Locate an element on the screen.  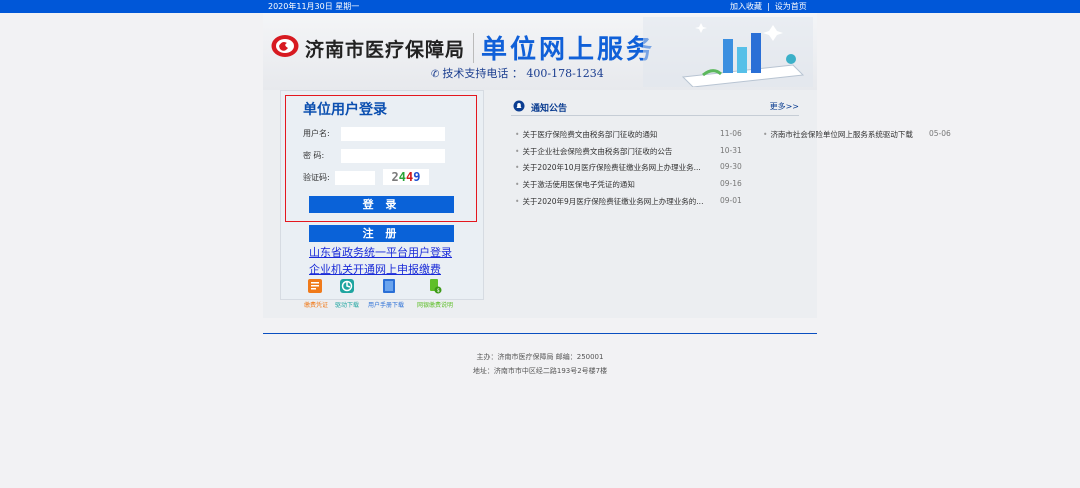
phone-icon: ✆ is located at coordinates (435, 74).